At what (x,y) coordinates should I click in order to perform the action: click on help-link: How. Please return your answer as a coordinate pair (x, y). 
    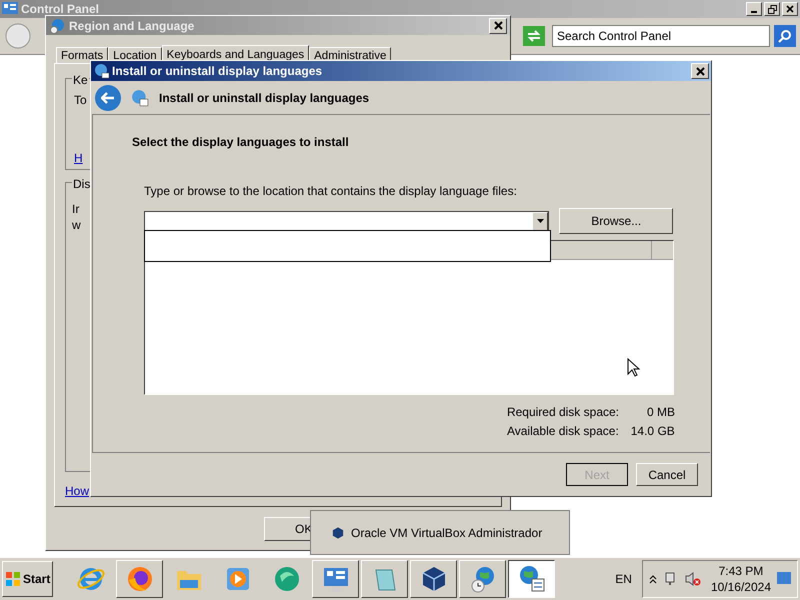
    Looking at the image, I should click on (77, 491).